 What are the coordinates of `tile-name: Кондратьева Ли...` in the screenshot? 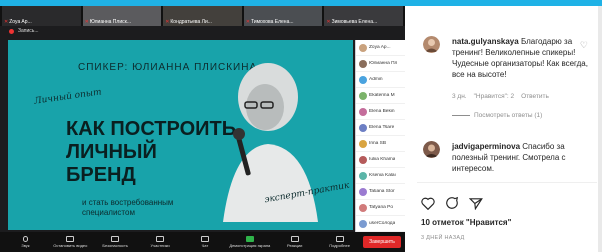 It's located at (191, 22).